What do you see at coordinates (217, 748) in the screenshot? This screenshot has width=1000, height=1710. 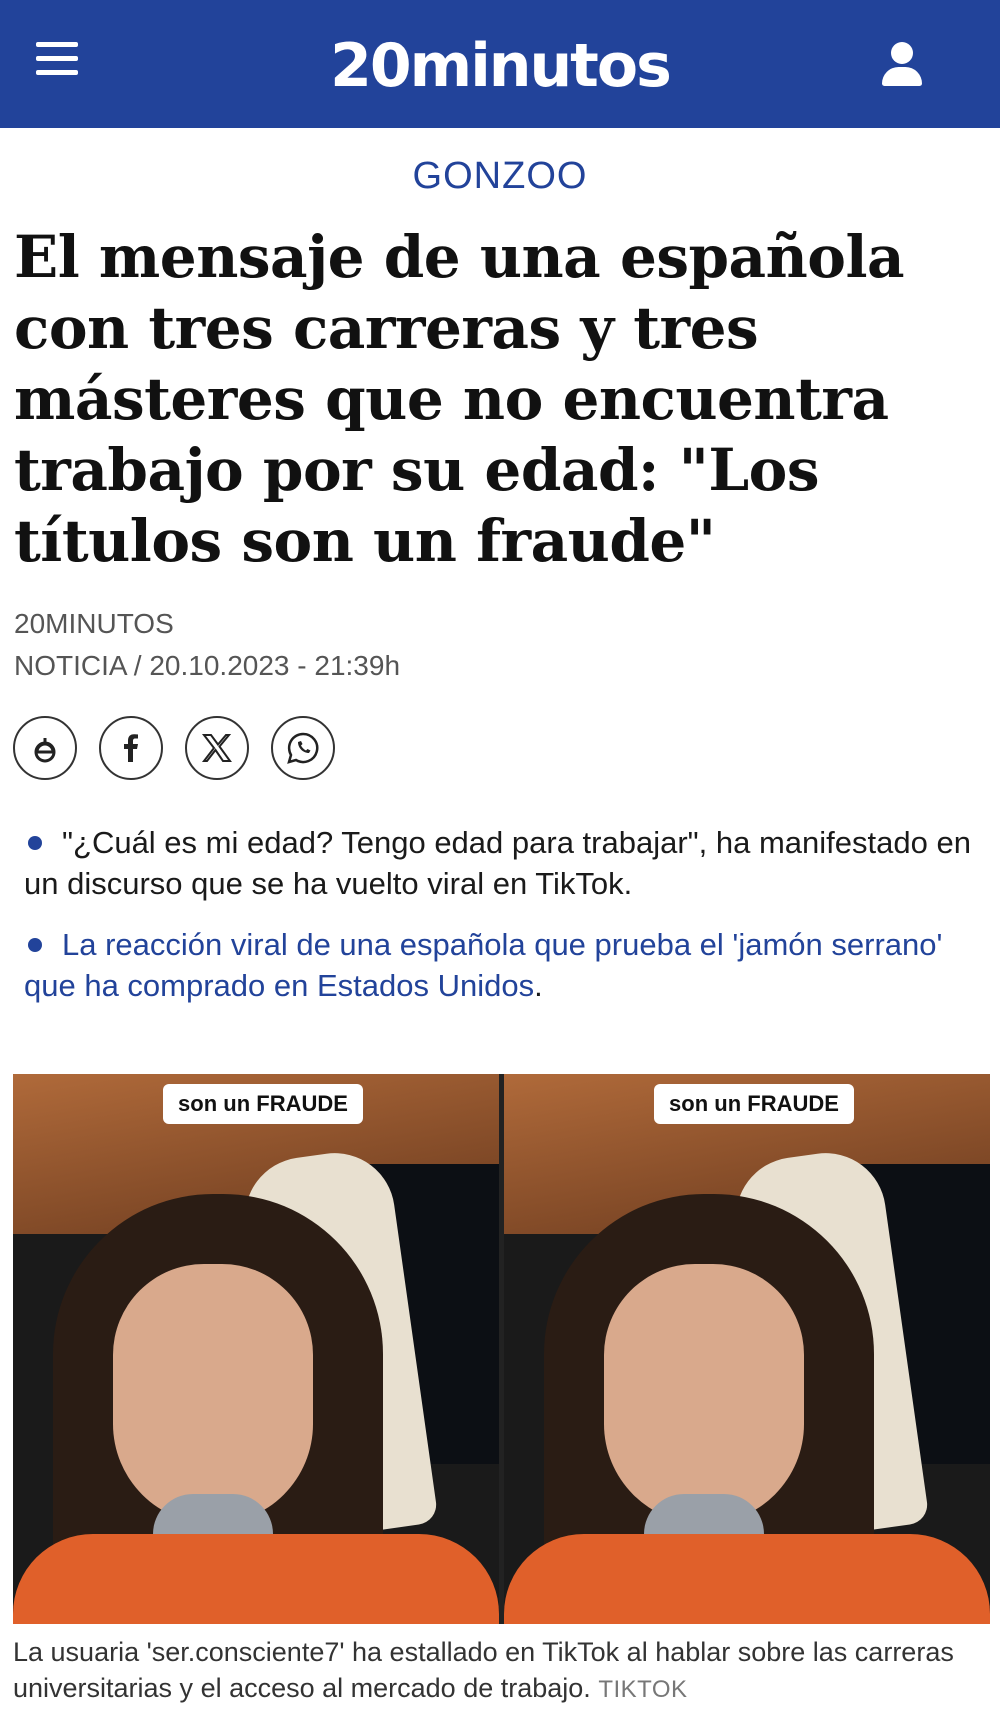 I see `x-twitter-icon` at bounding box center [217, 748].